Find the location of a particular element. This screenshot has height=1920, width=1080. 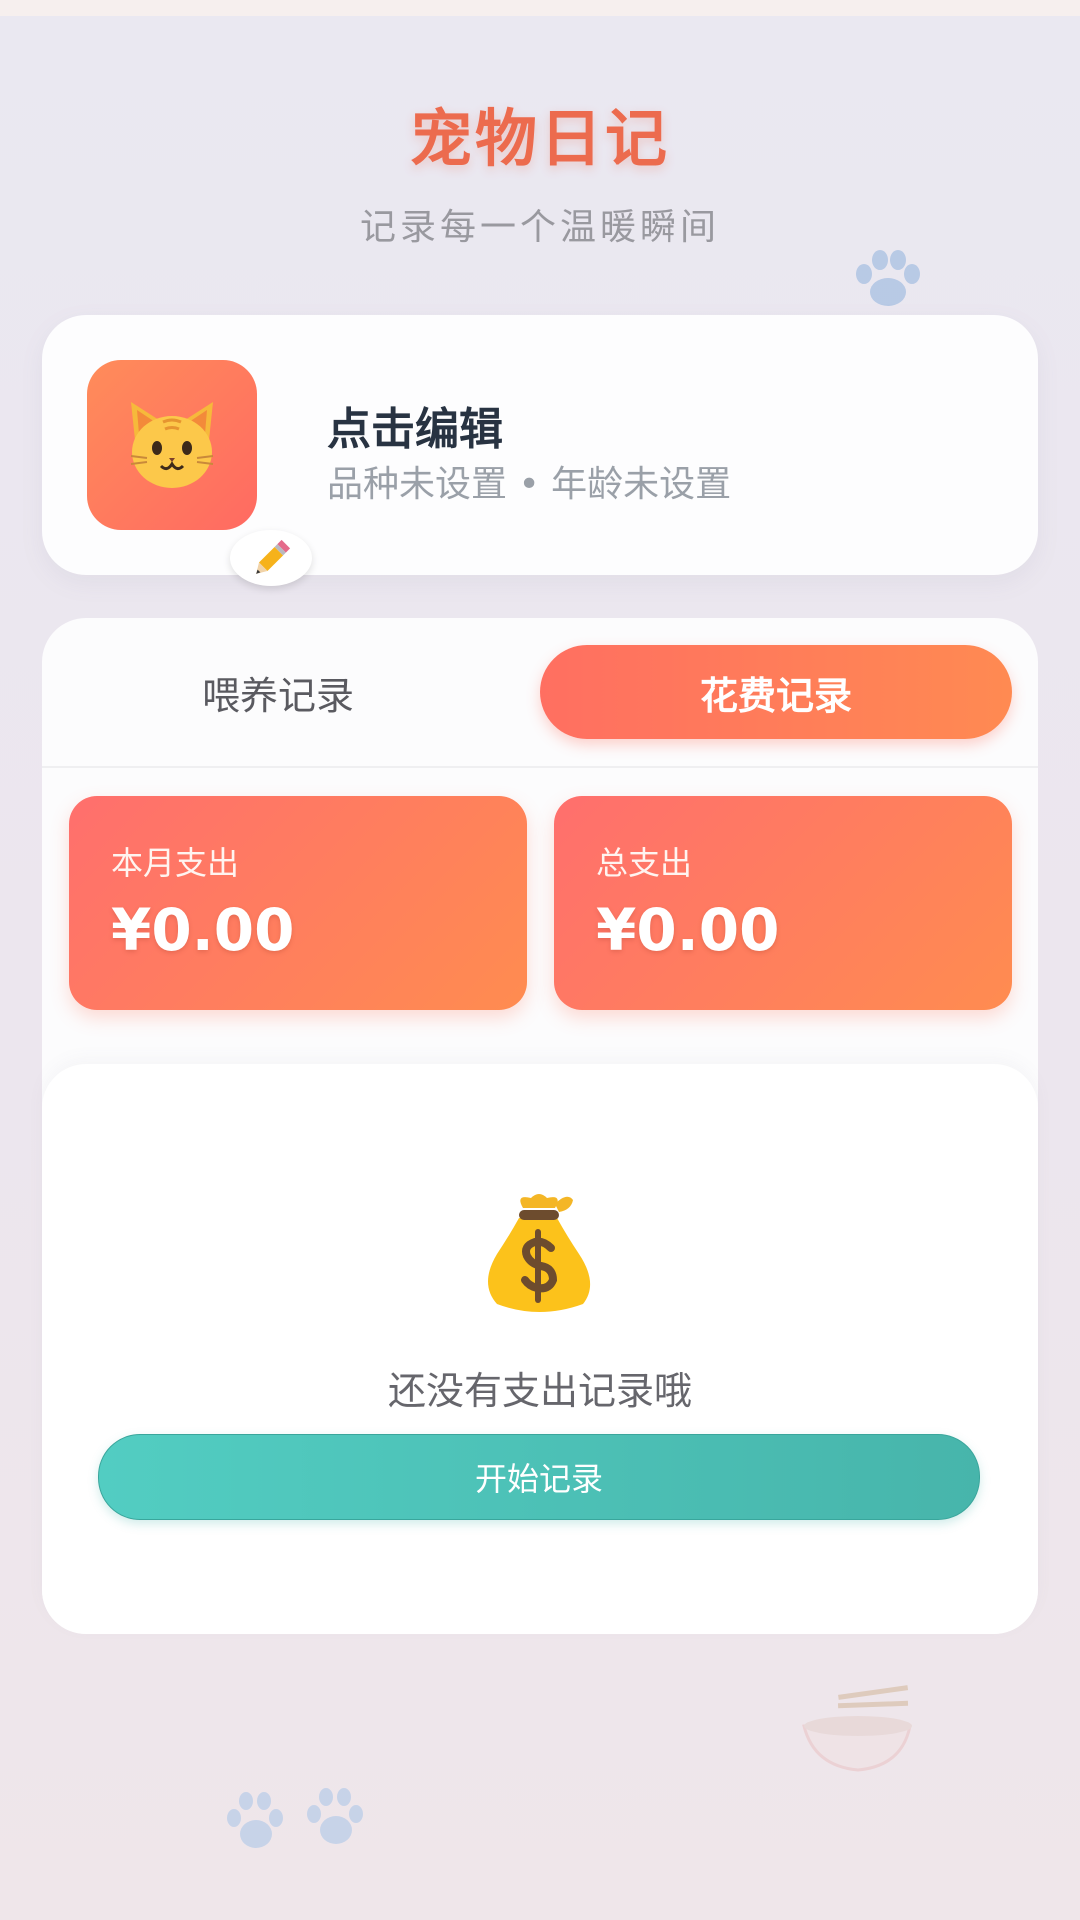

monthly-expense-label: 本月支出 is located at coordinates (175, 863).